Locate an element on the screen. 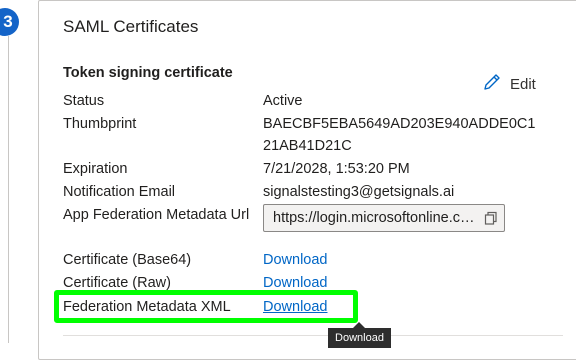  certificate-base64-download-link: Download is located at coordinates (295, 260).